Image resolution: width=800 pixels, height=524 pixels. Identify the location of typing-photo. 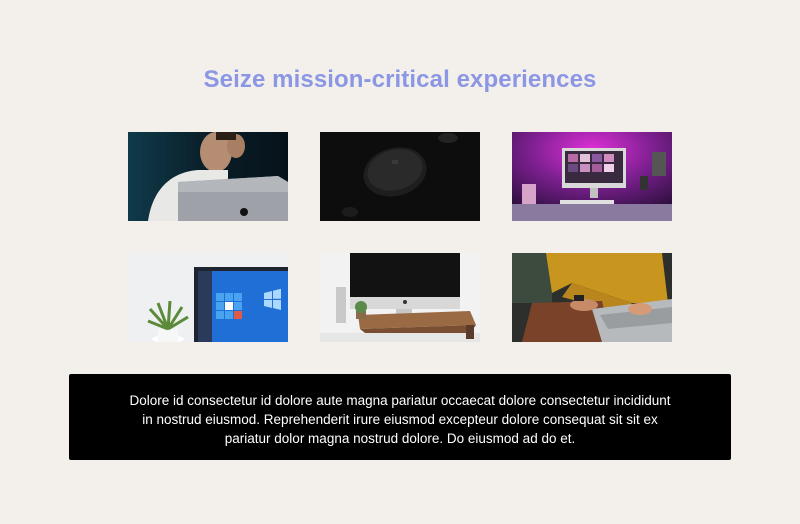
(592, 297).